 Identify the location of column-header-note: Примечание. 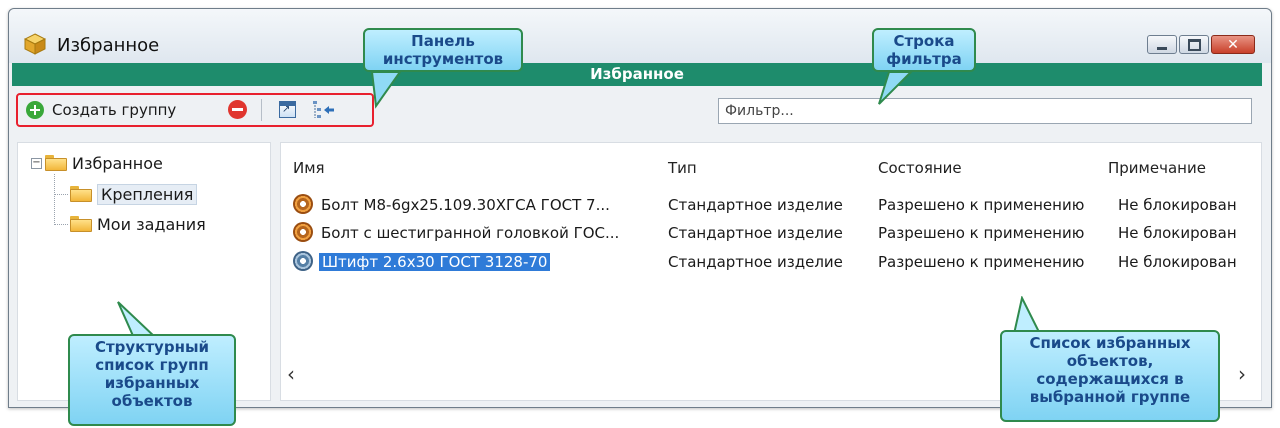
(1157, 168).